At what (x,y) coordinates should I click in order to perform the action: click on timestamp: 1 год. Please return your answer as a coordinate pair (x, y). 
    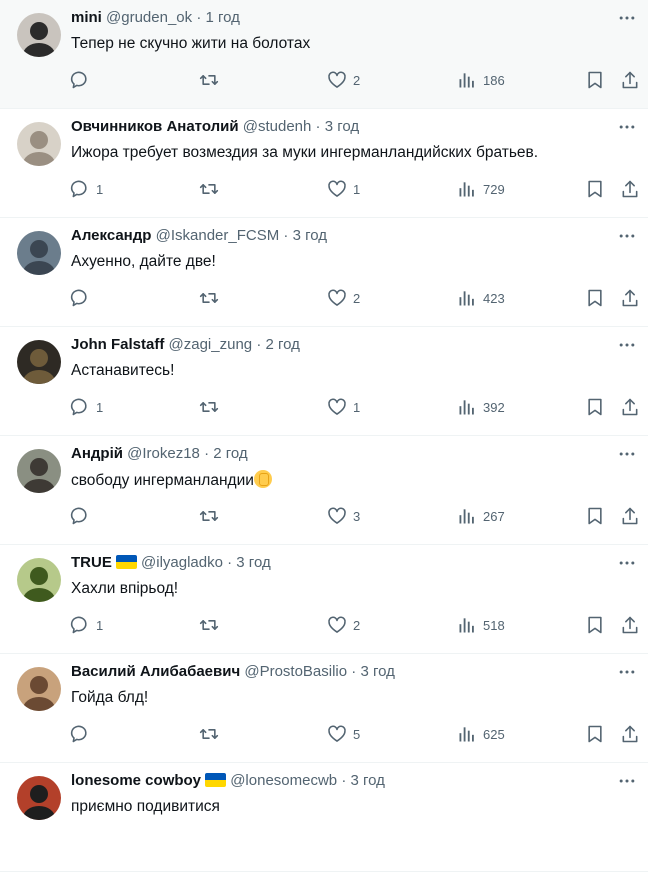
    Looking at the image, I should click on (222, 17).